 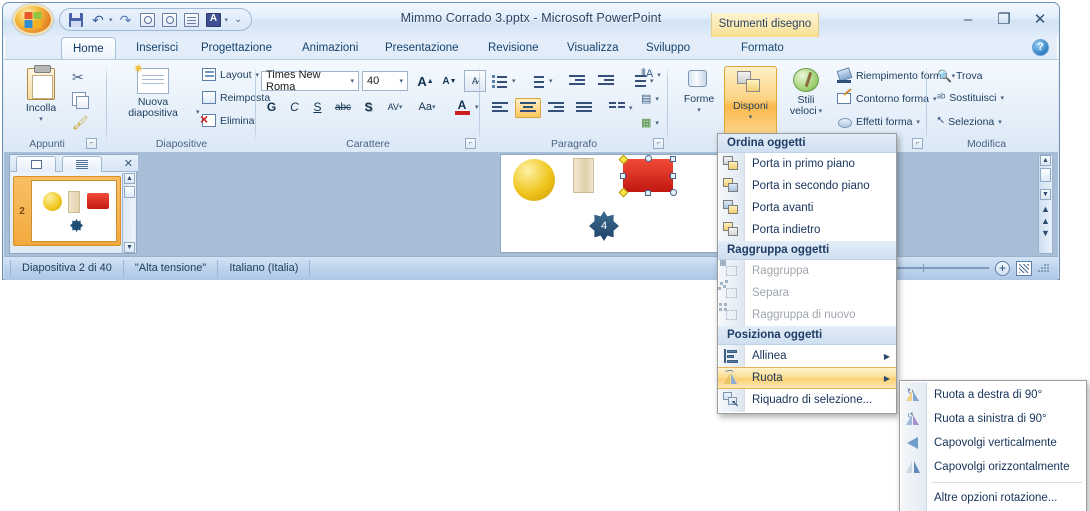 I want to click on close-pane-icon: ✕, so click(x=128, y=163).